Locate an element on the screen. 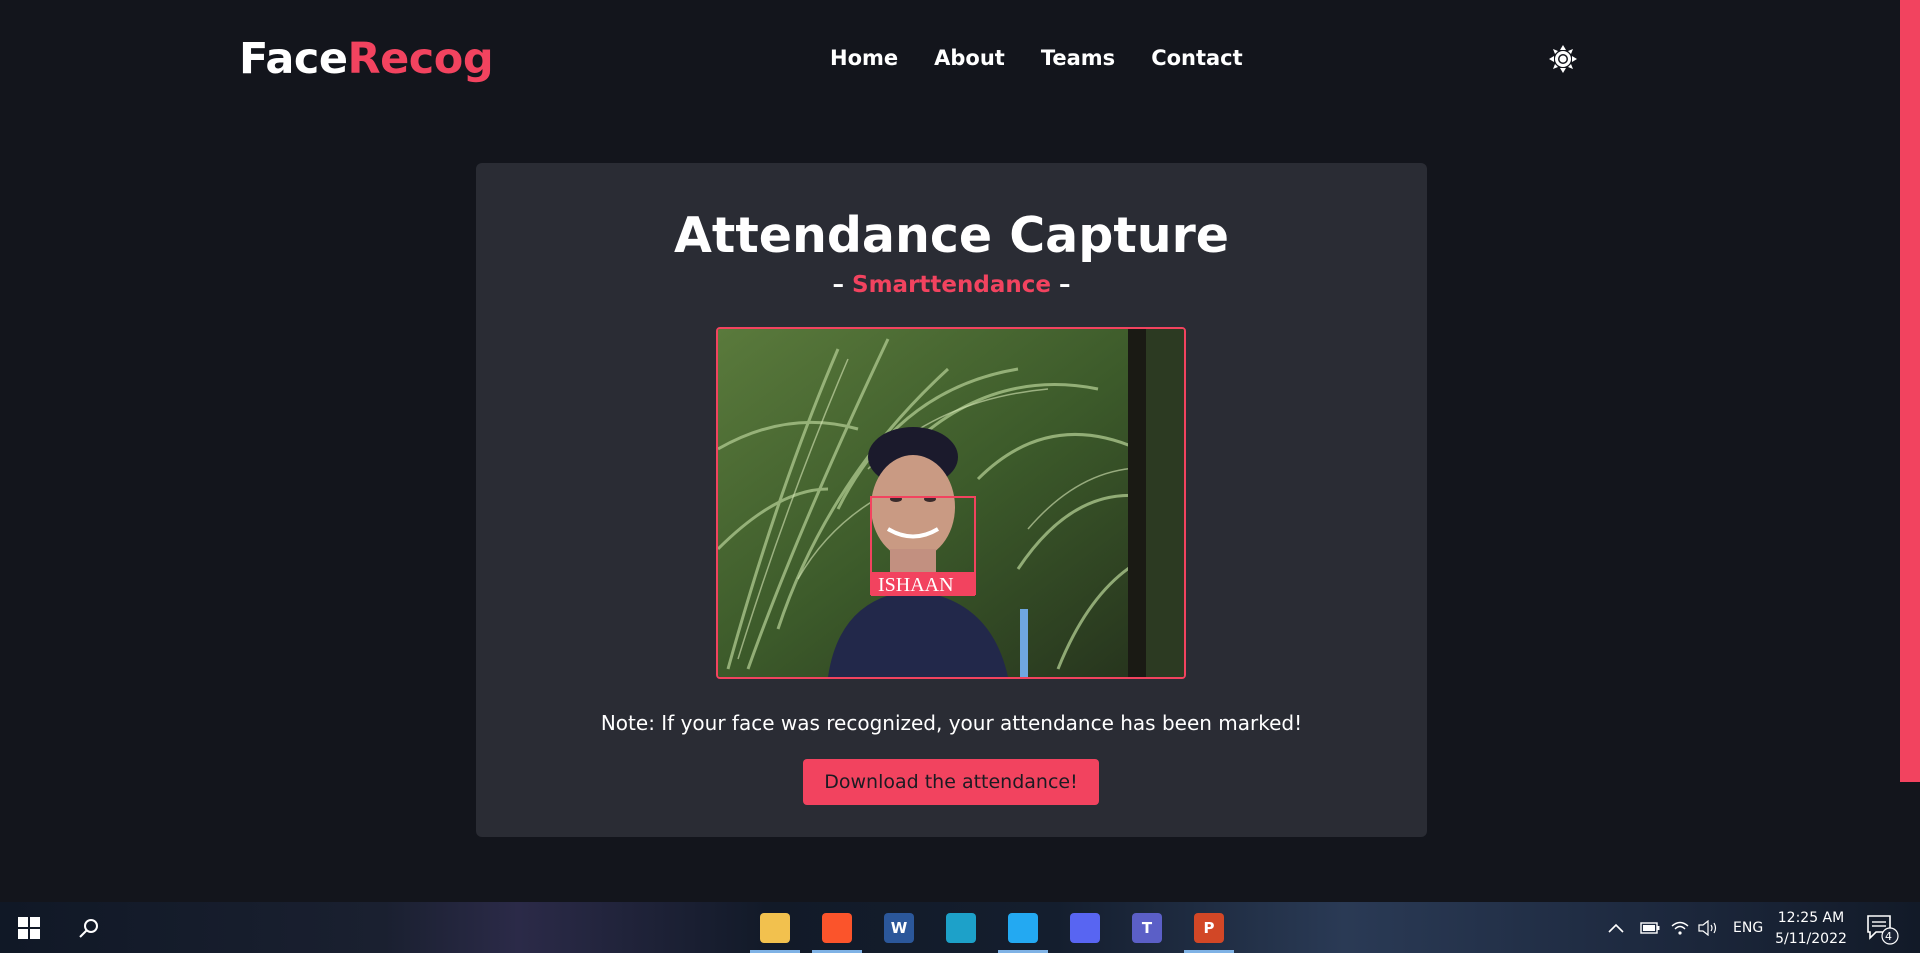 The image size is (1920, 953). brave-icon is located at coordinates (837, 927).